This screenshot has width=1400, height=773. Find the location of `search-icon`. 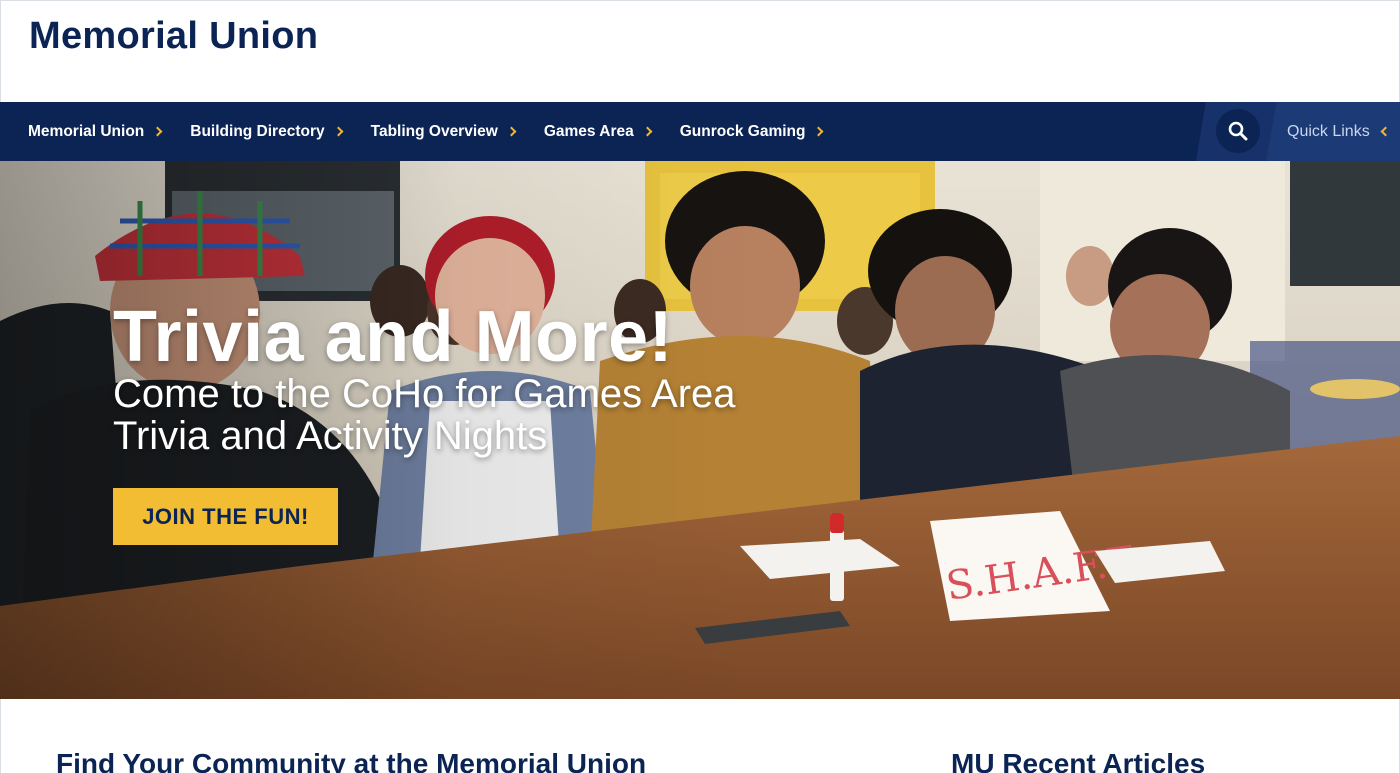

search-icon is located at coordinates (1238, 131).